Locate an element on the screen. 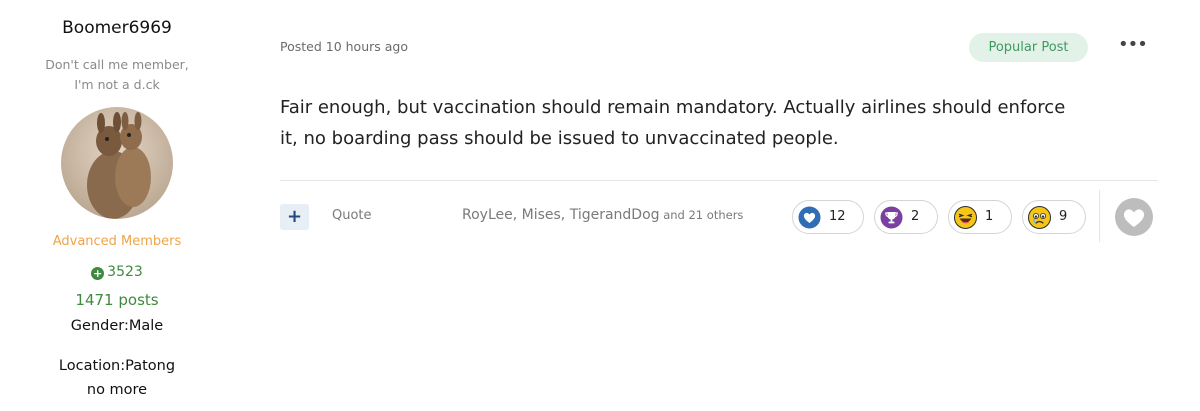 The image size is (1200, 411). reaction-haha: 1 is located at coordinates (980, 217).